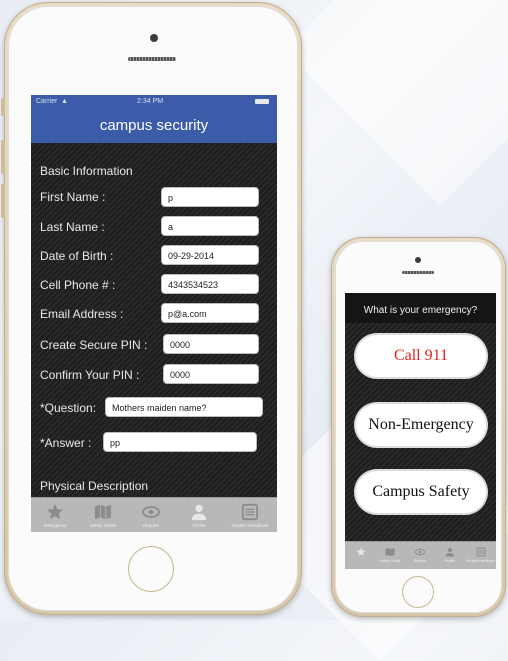 This screenshot has height=661, width=508. I want to click on status-time: 2:34 PM, so click(150, 101).